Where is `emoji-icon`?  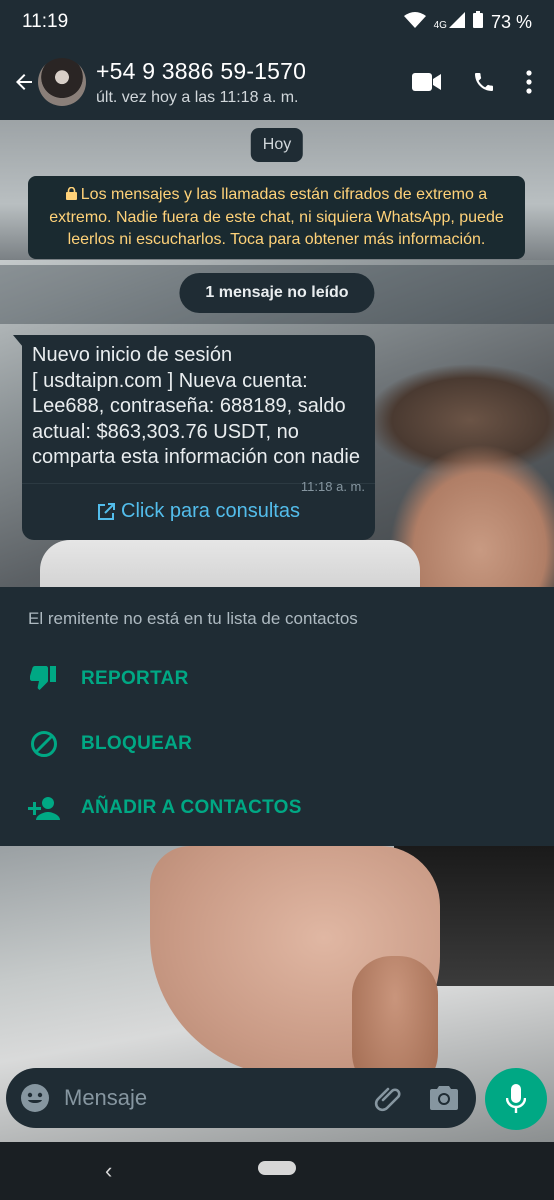 emoji-icon is located at coordinates (35, 1098).